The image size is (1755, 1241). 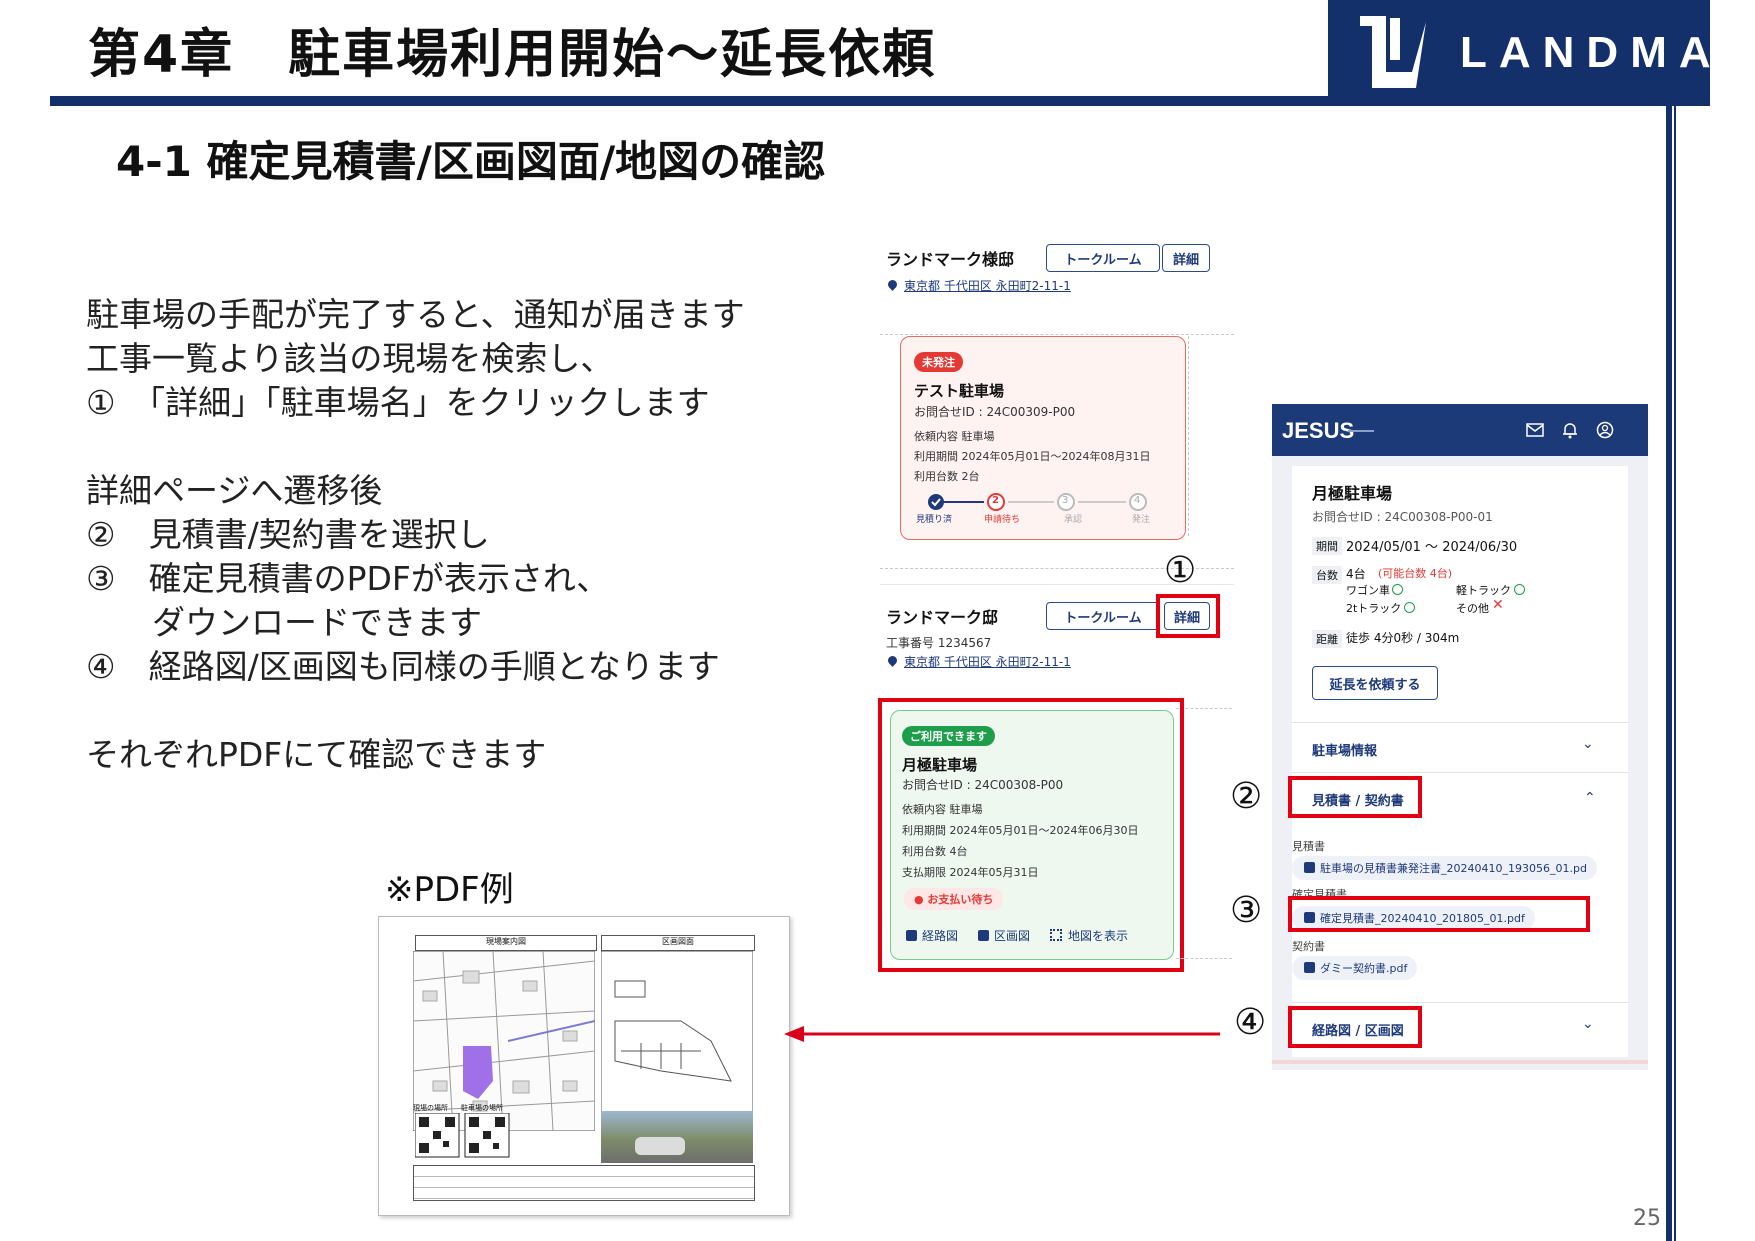 I want to click on vehicle-wagon: ワゴン車, so click(x=1368, y=590).